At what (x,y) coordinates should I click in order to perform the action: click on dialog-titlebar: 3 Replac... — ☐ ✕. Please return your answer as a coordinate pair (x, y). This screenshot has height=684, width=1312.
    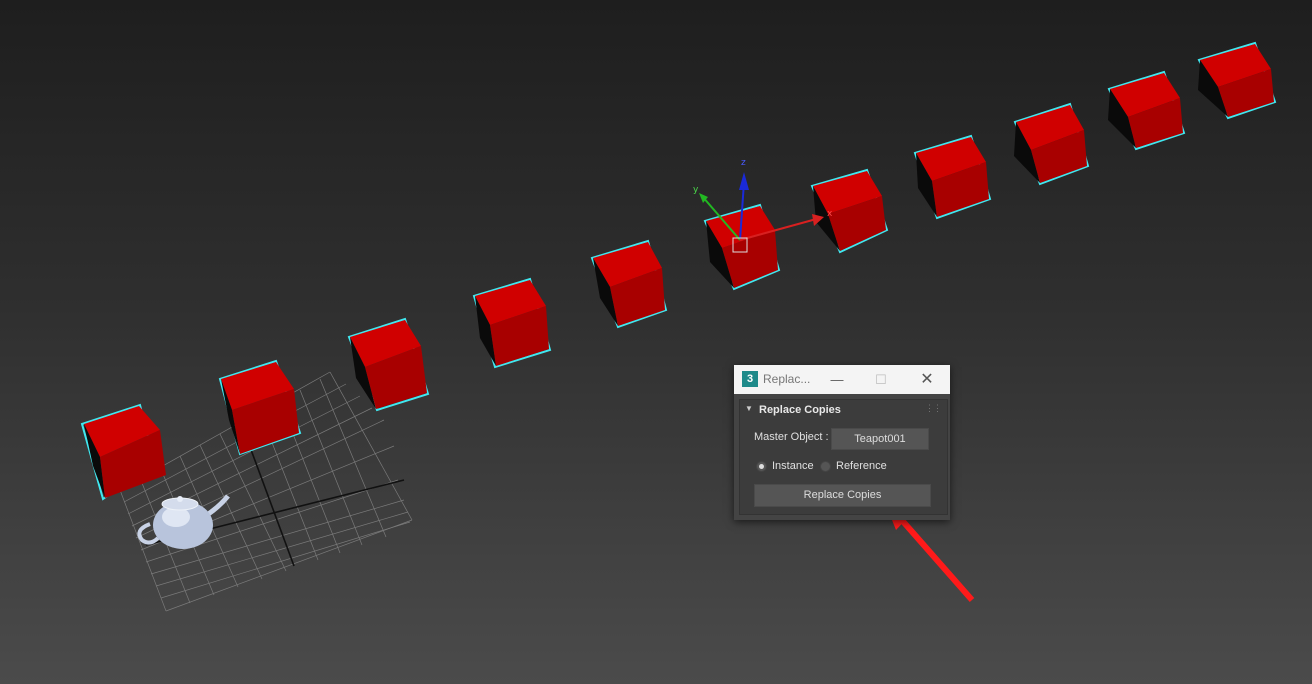
    Looking at the image, I should click on (842, 379).